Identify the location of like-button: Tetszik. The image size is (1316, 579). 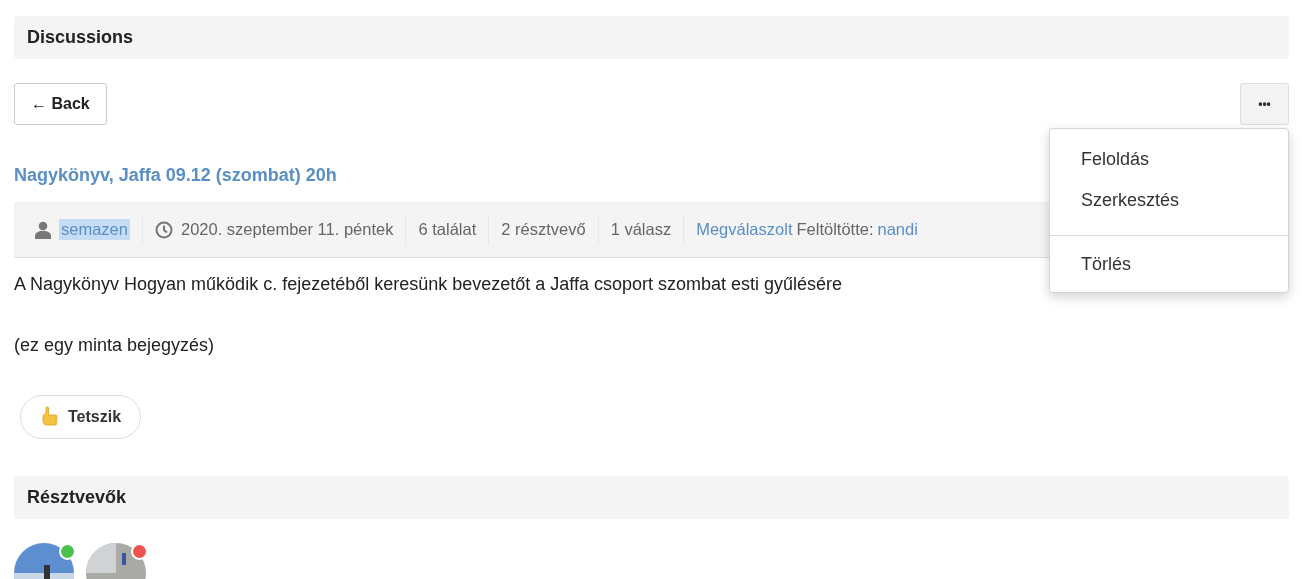
(81, 417).